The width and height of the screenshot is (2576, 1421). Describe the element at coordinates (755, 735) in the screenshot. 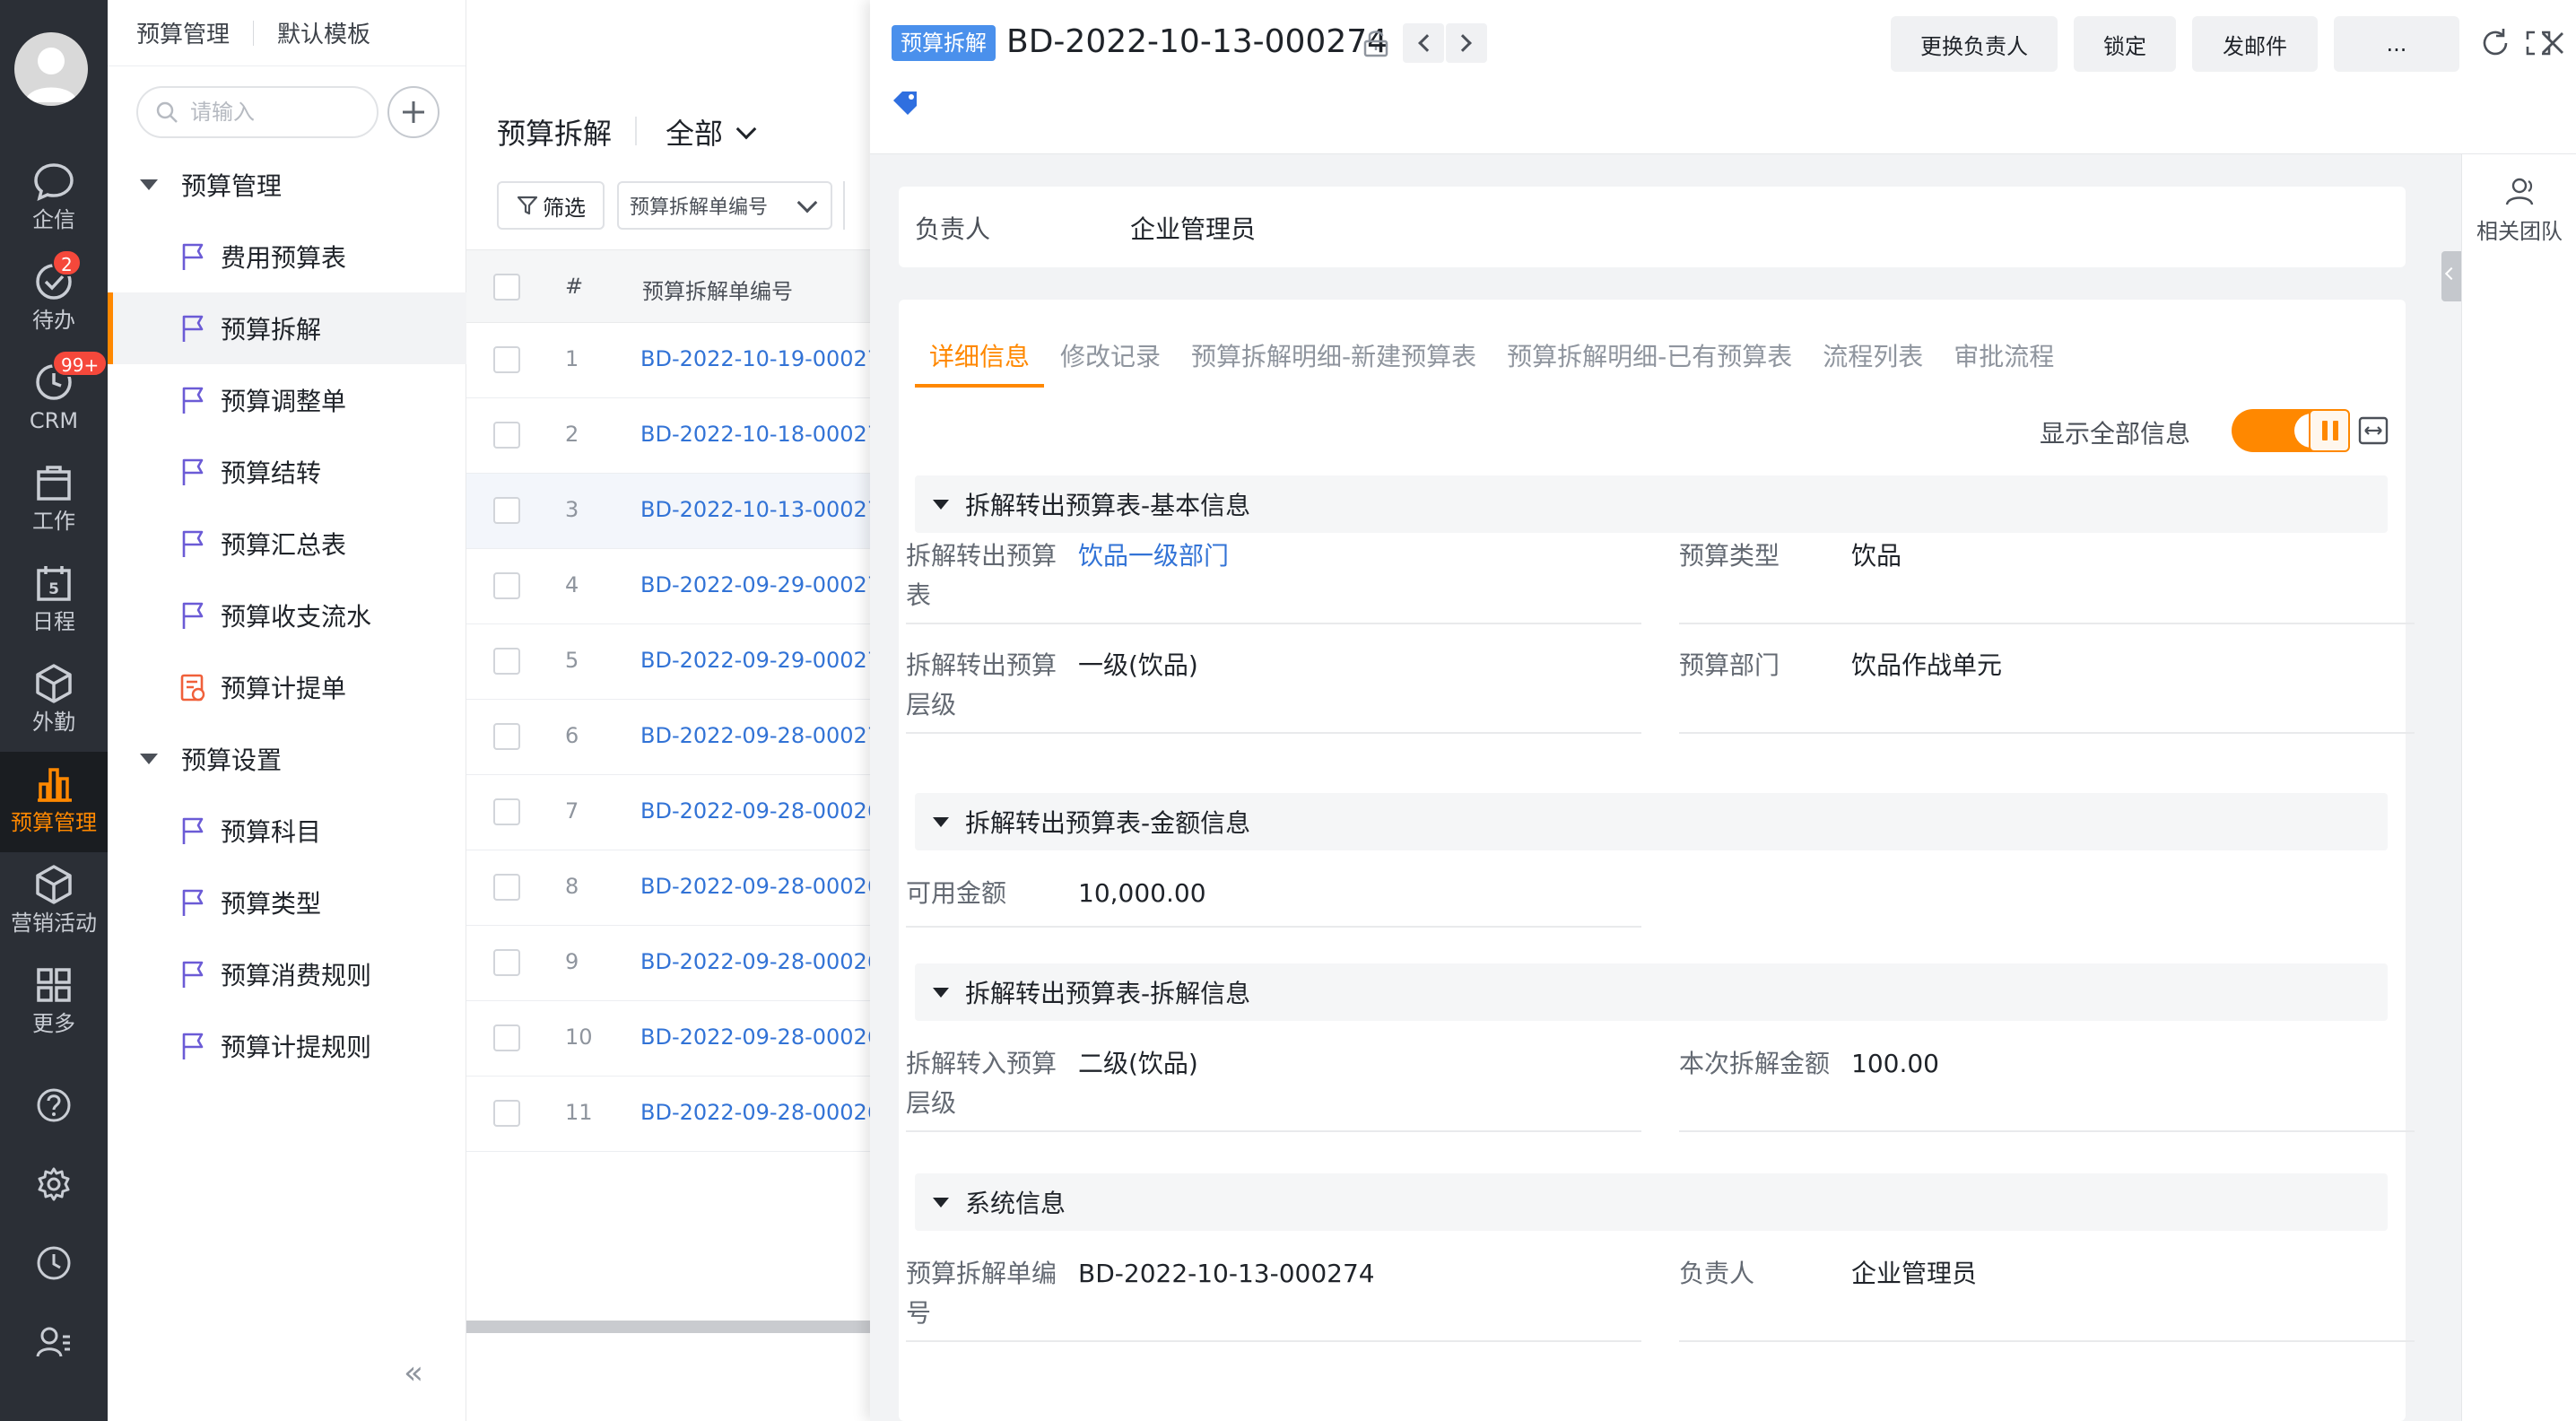

I see `row-code-link: BD-2022-09-28-000270` at that location.